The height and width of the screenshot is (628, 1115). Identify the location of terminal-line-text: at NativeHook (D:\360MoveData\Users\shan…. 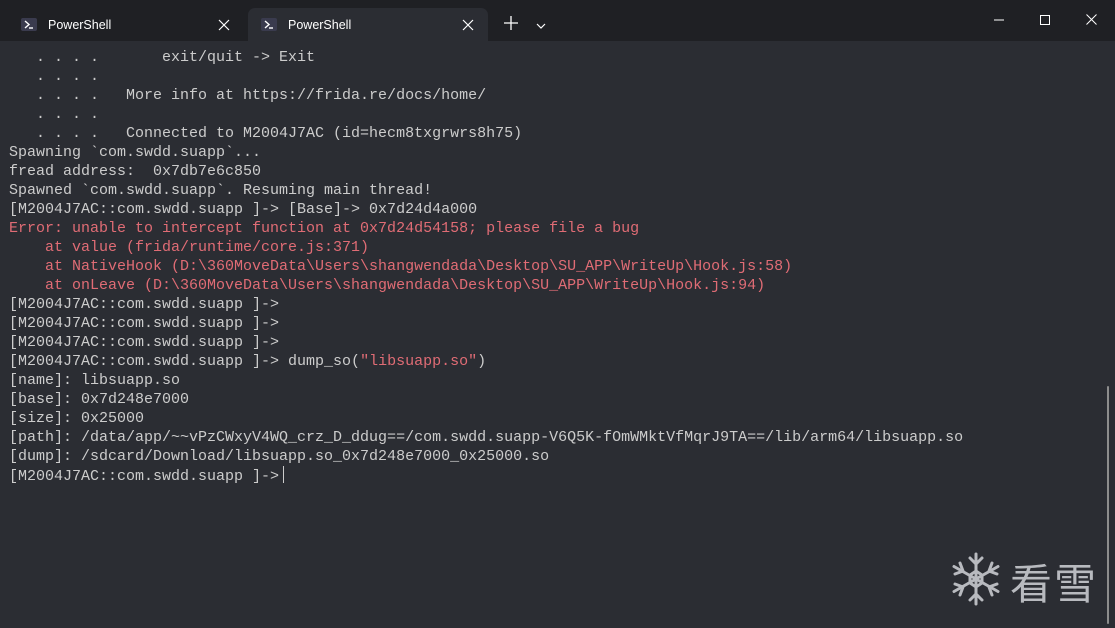
(401, 266).